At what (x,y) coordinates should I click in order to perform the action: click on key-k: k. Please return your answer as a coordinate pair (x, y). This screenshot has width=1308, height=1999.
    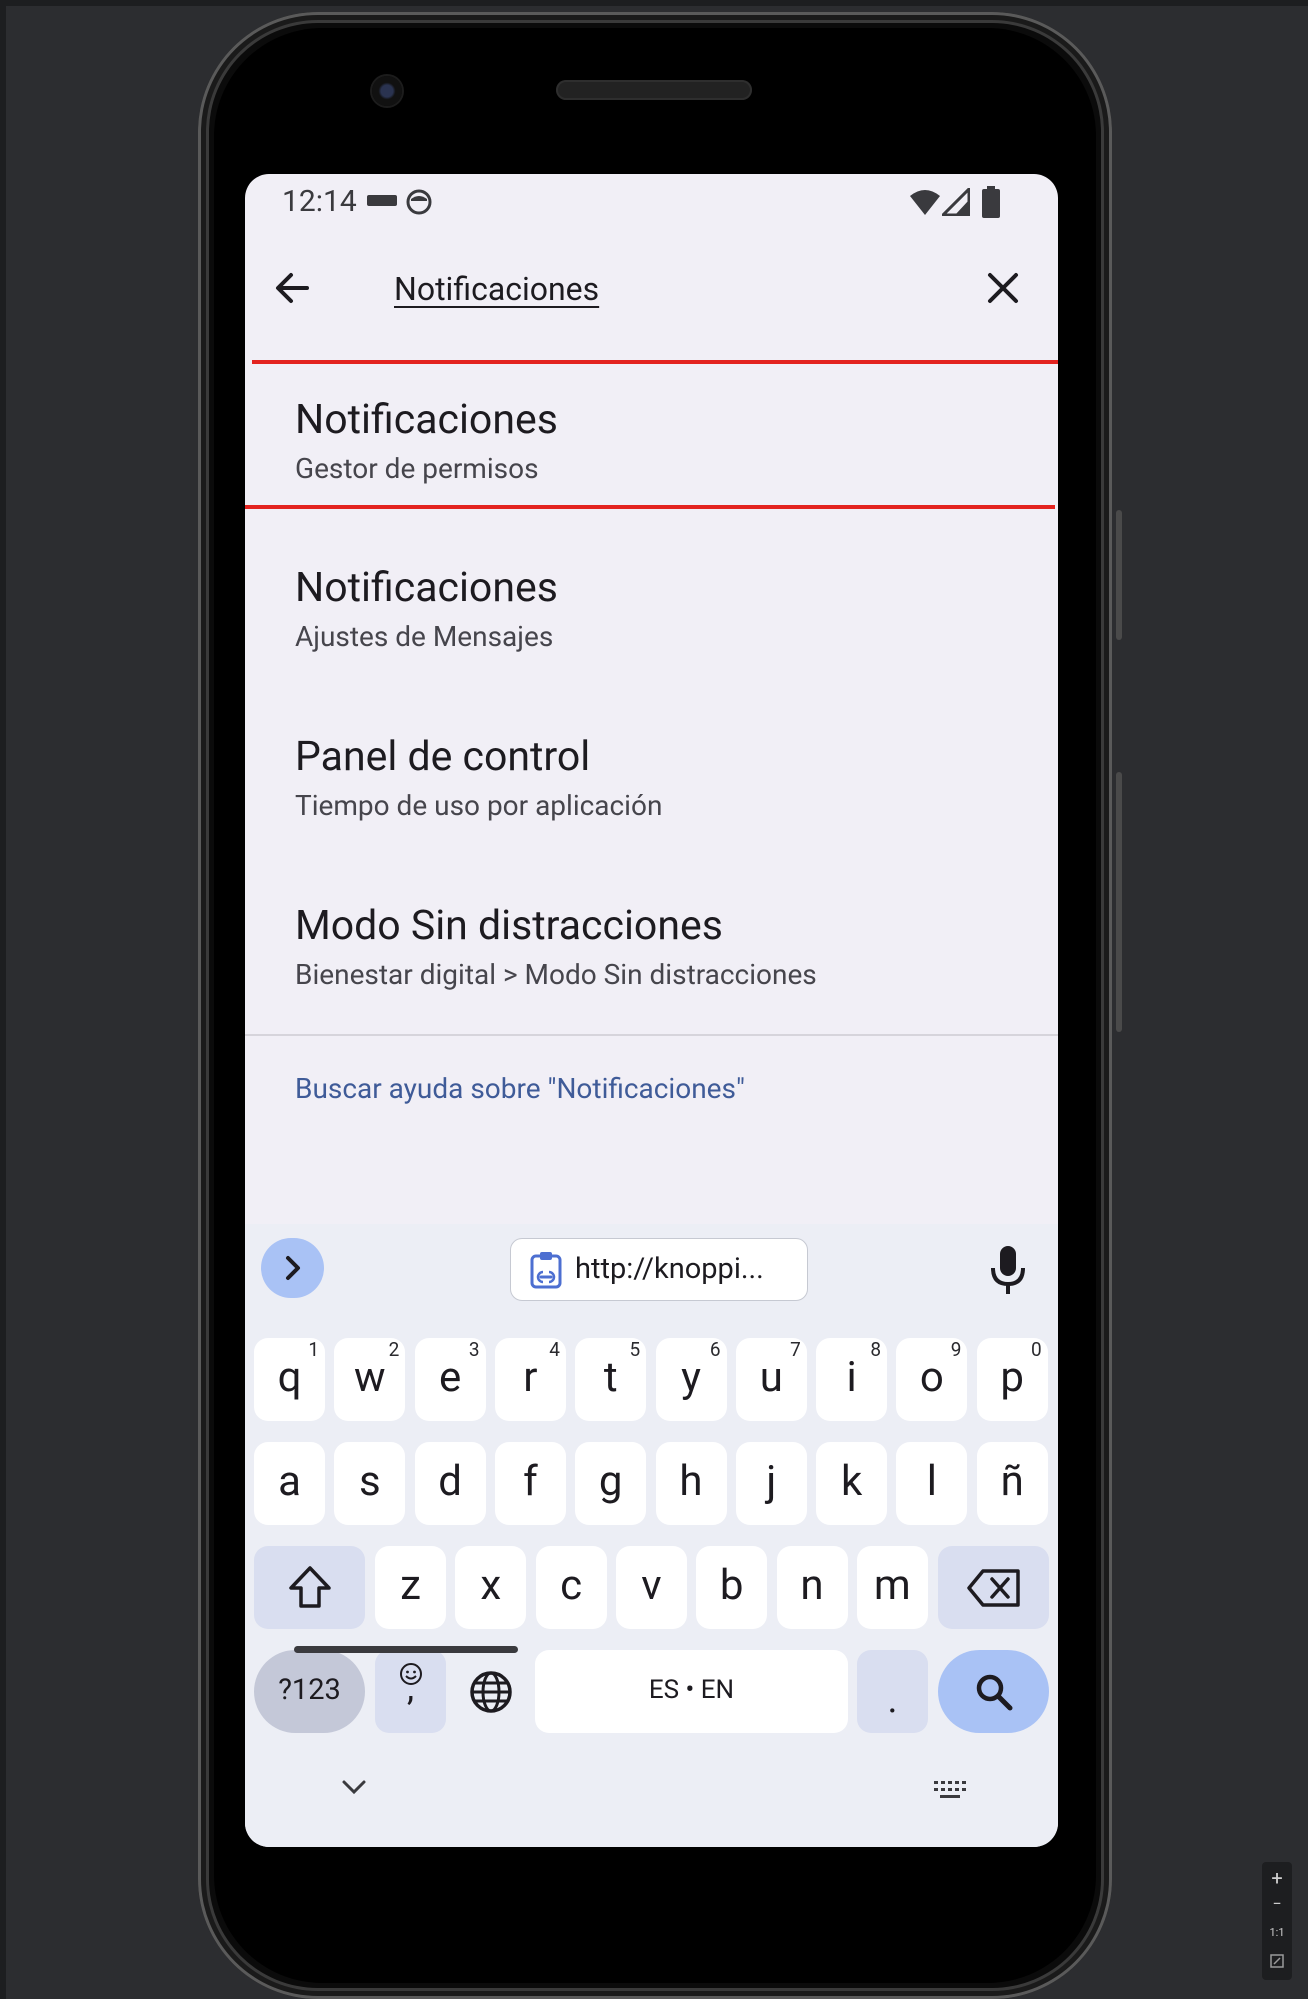
    Looking at the image, I should click on (852, 1483).